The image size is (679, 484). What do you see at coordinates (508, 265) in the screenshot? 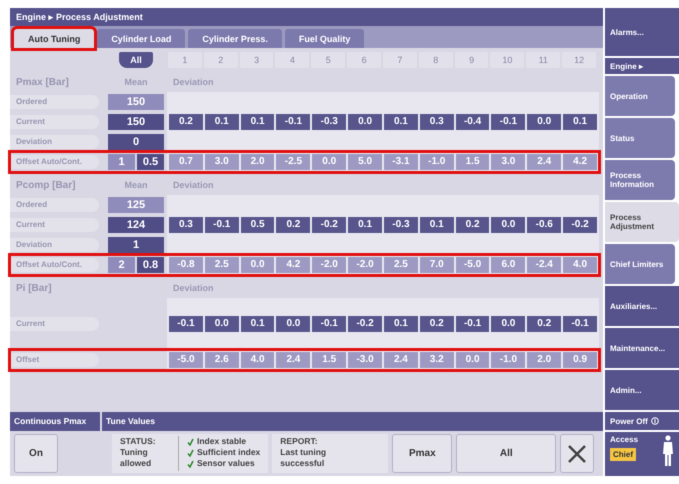
I see `value-cell: 6.0` at bounding box center [508, 265].